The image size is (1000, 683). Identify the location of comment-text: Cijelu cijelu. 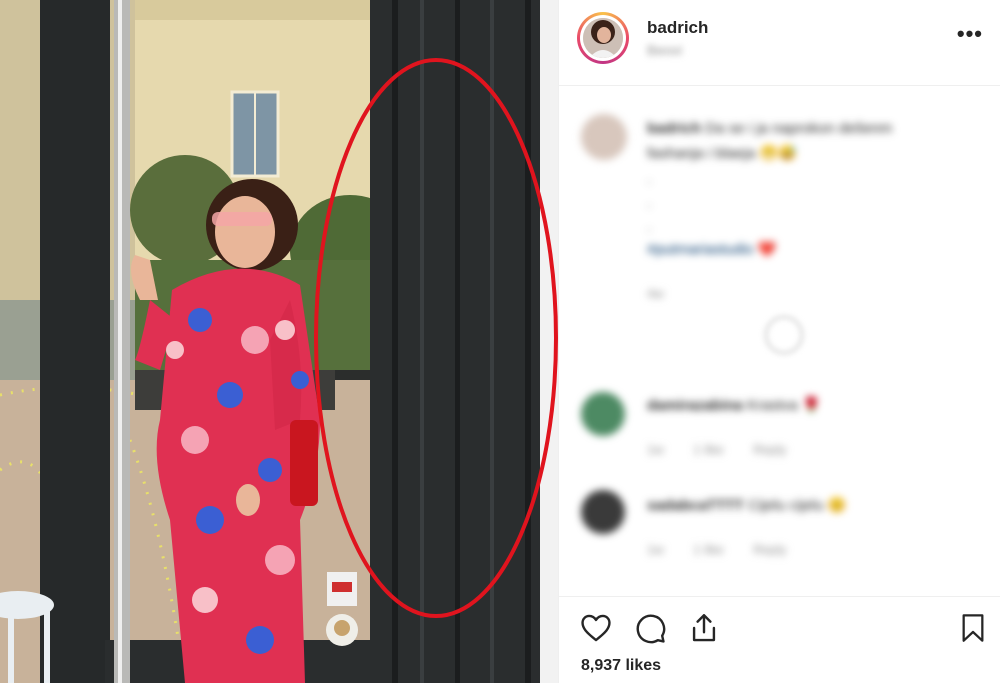
(785, 505).